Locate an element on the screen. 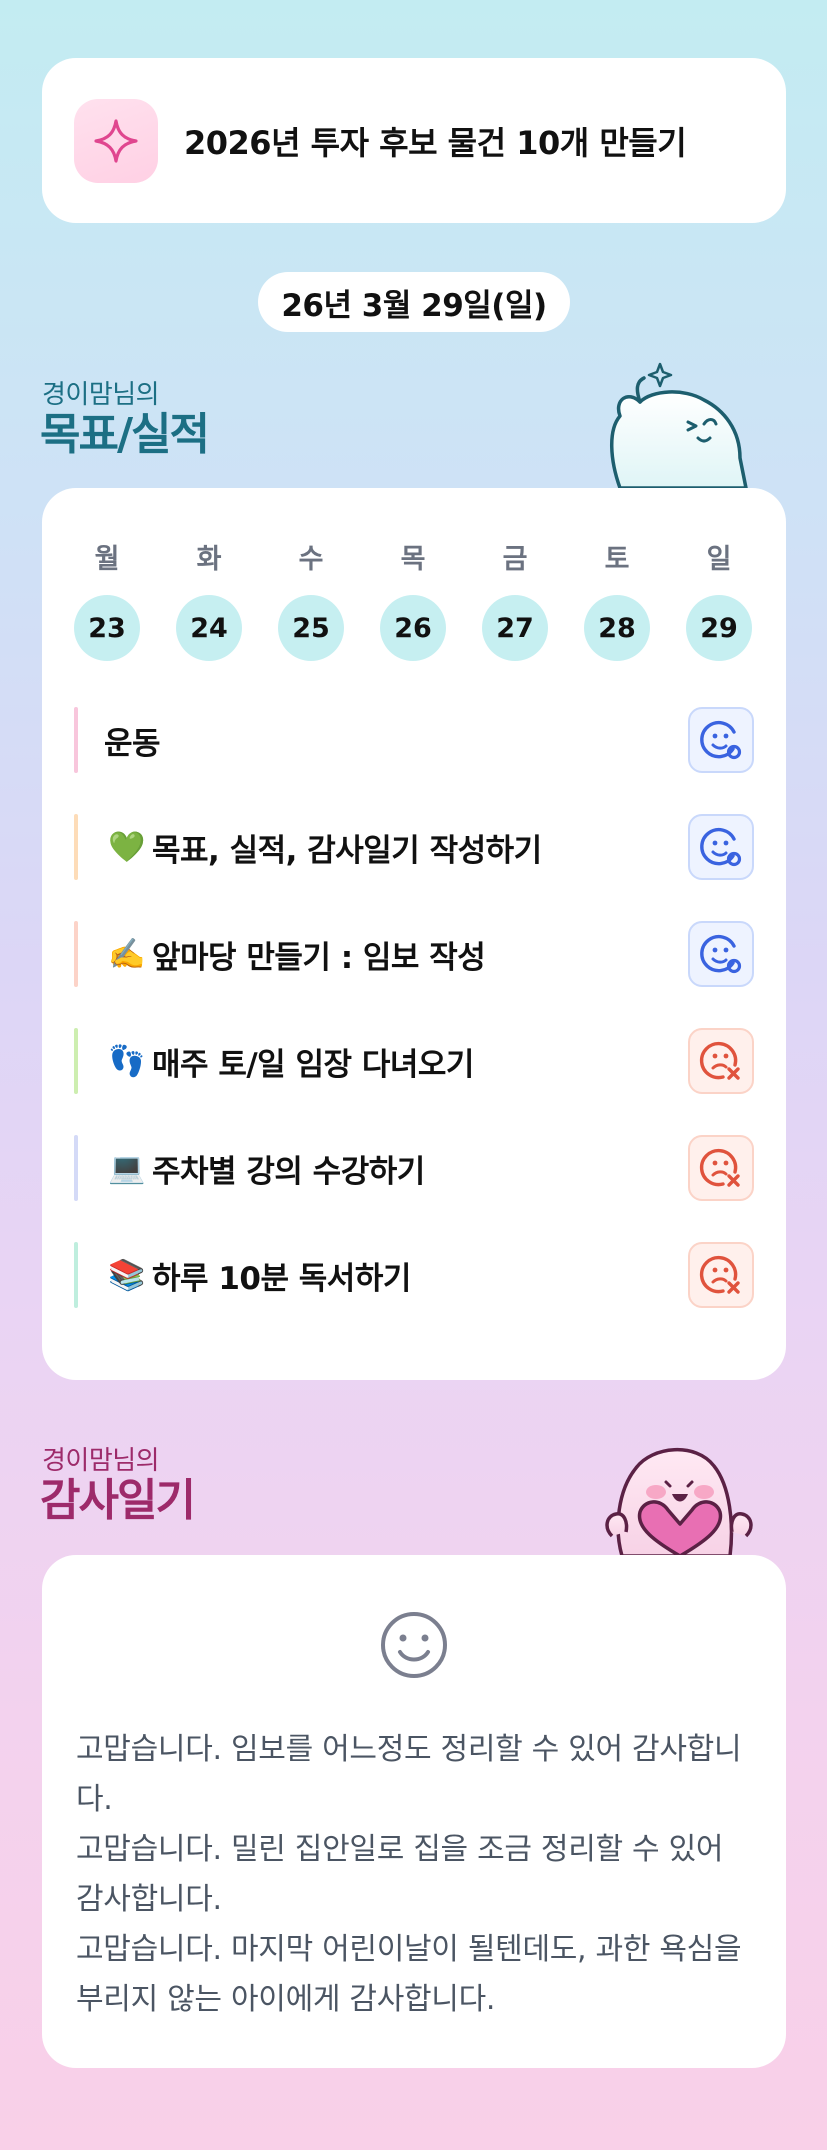 Image resolution: width=827 pixels, height=2150 pixels. task-row: 운동 is located at coordinates (414, 740).